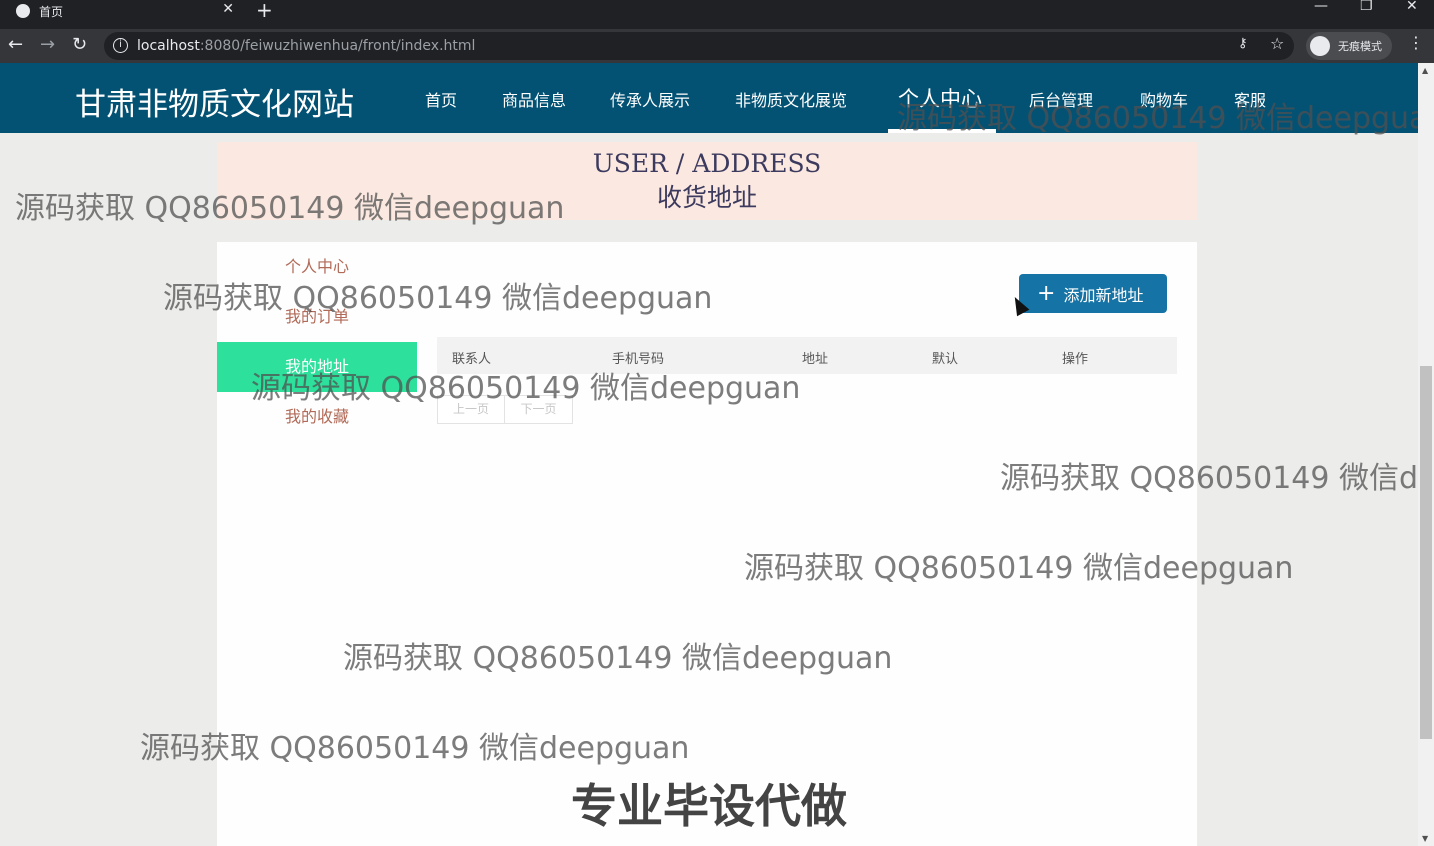  Describe the element at coordinates (791, 99) in the screenshot. I see `nav-exhibition: 非物质文化展览` at that location.